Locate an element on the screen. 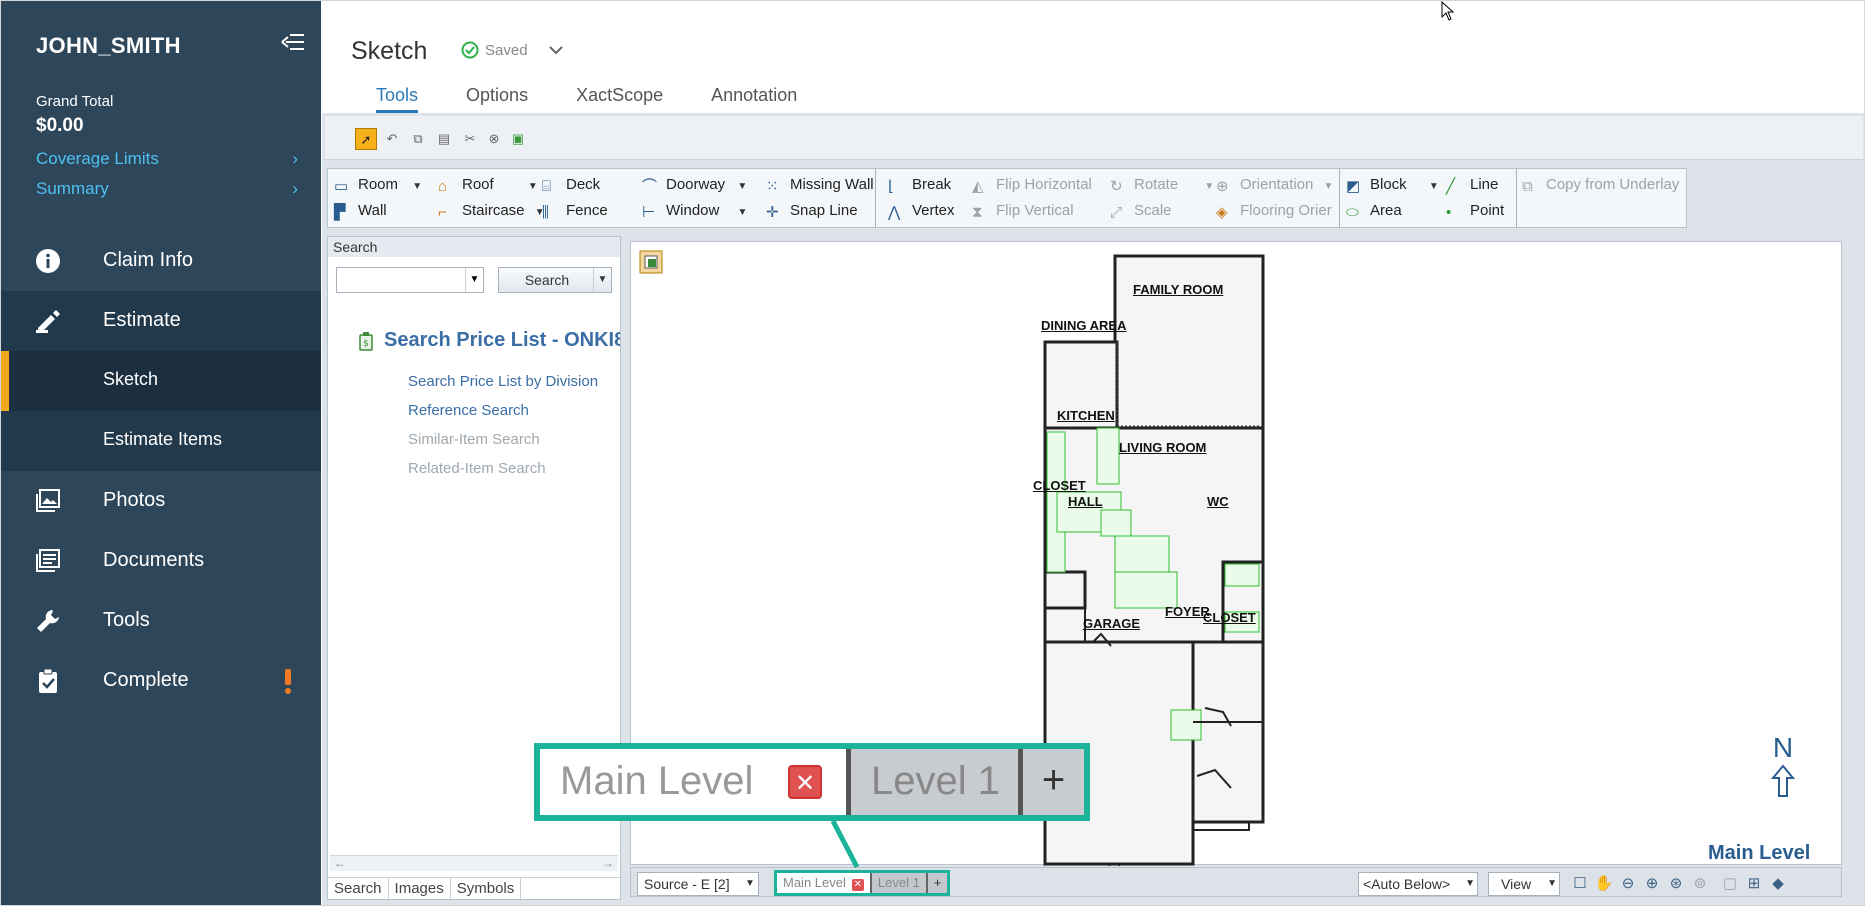  search-by-division-link: Search Price List by Division is located at coordinates (503, 381).